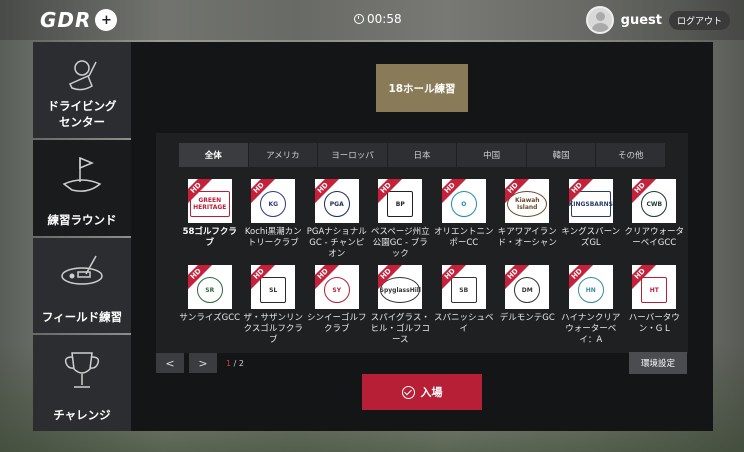  I want to click on course-logo: SL HD, so click(273, 287).